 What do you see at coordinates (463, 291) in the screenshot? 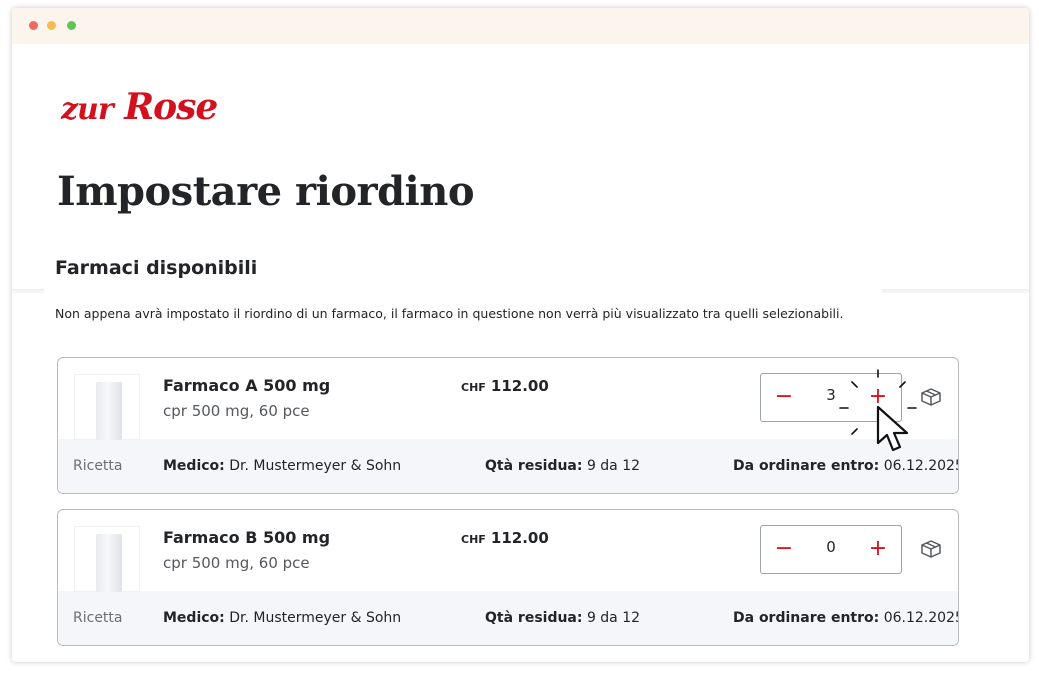
I see `section-divider-cover` at bounding box center [463, 291].